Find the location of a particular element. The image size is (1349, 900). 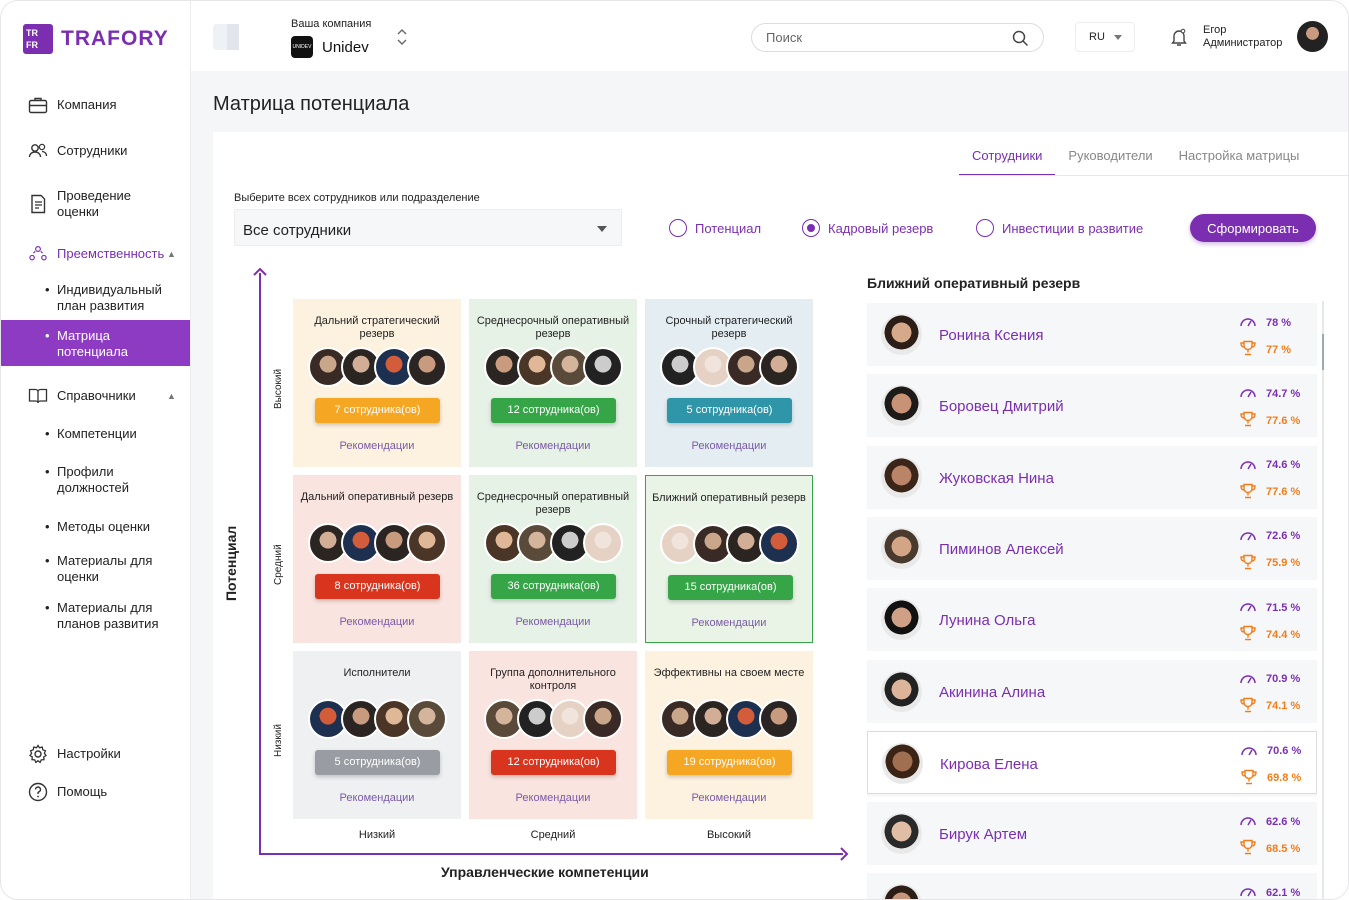

sidebar-toggle-icon is located at coordinates (226, 37).